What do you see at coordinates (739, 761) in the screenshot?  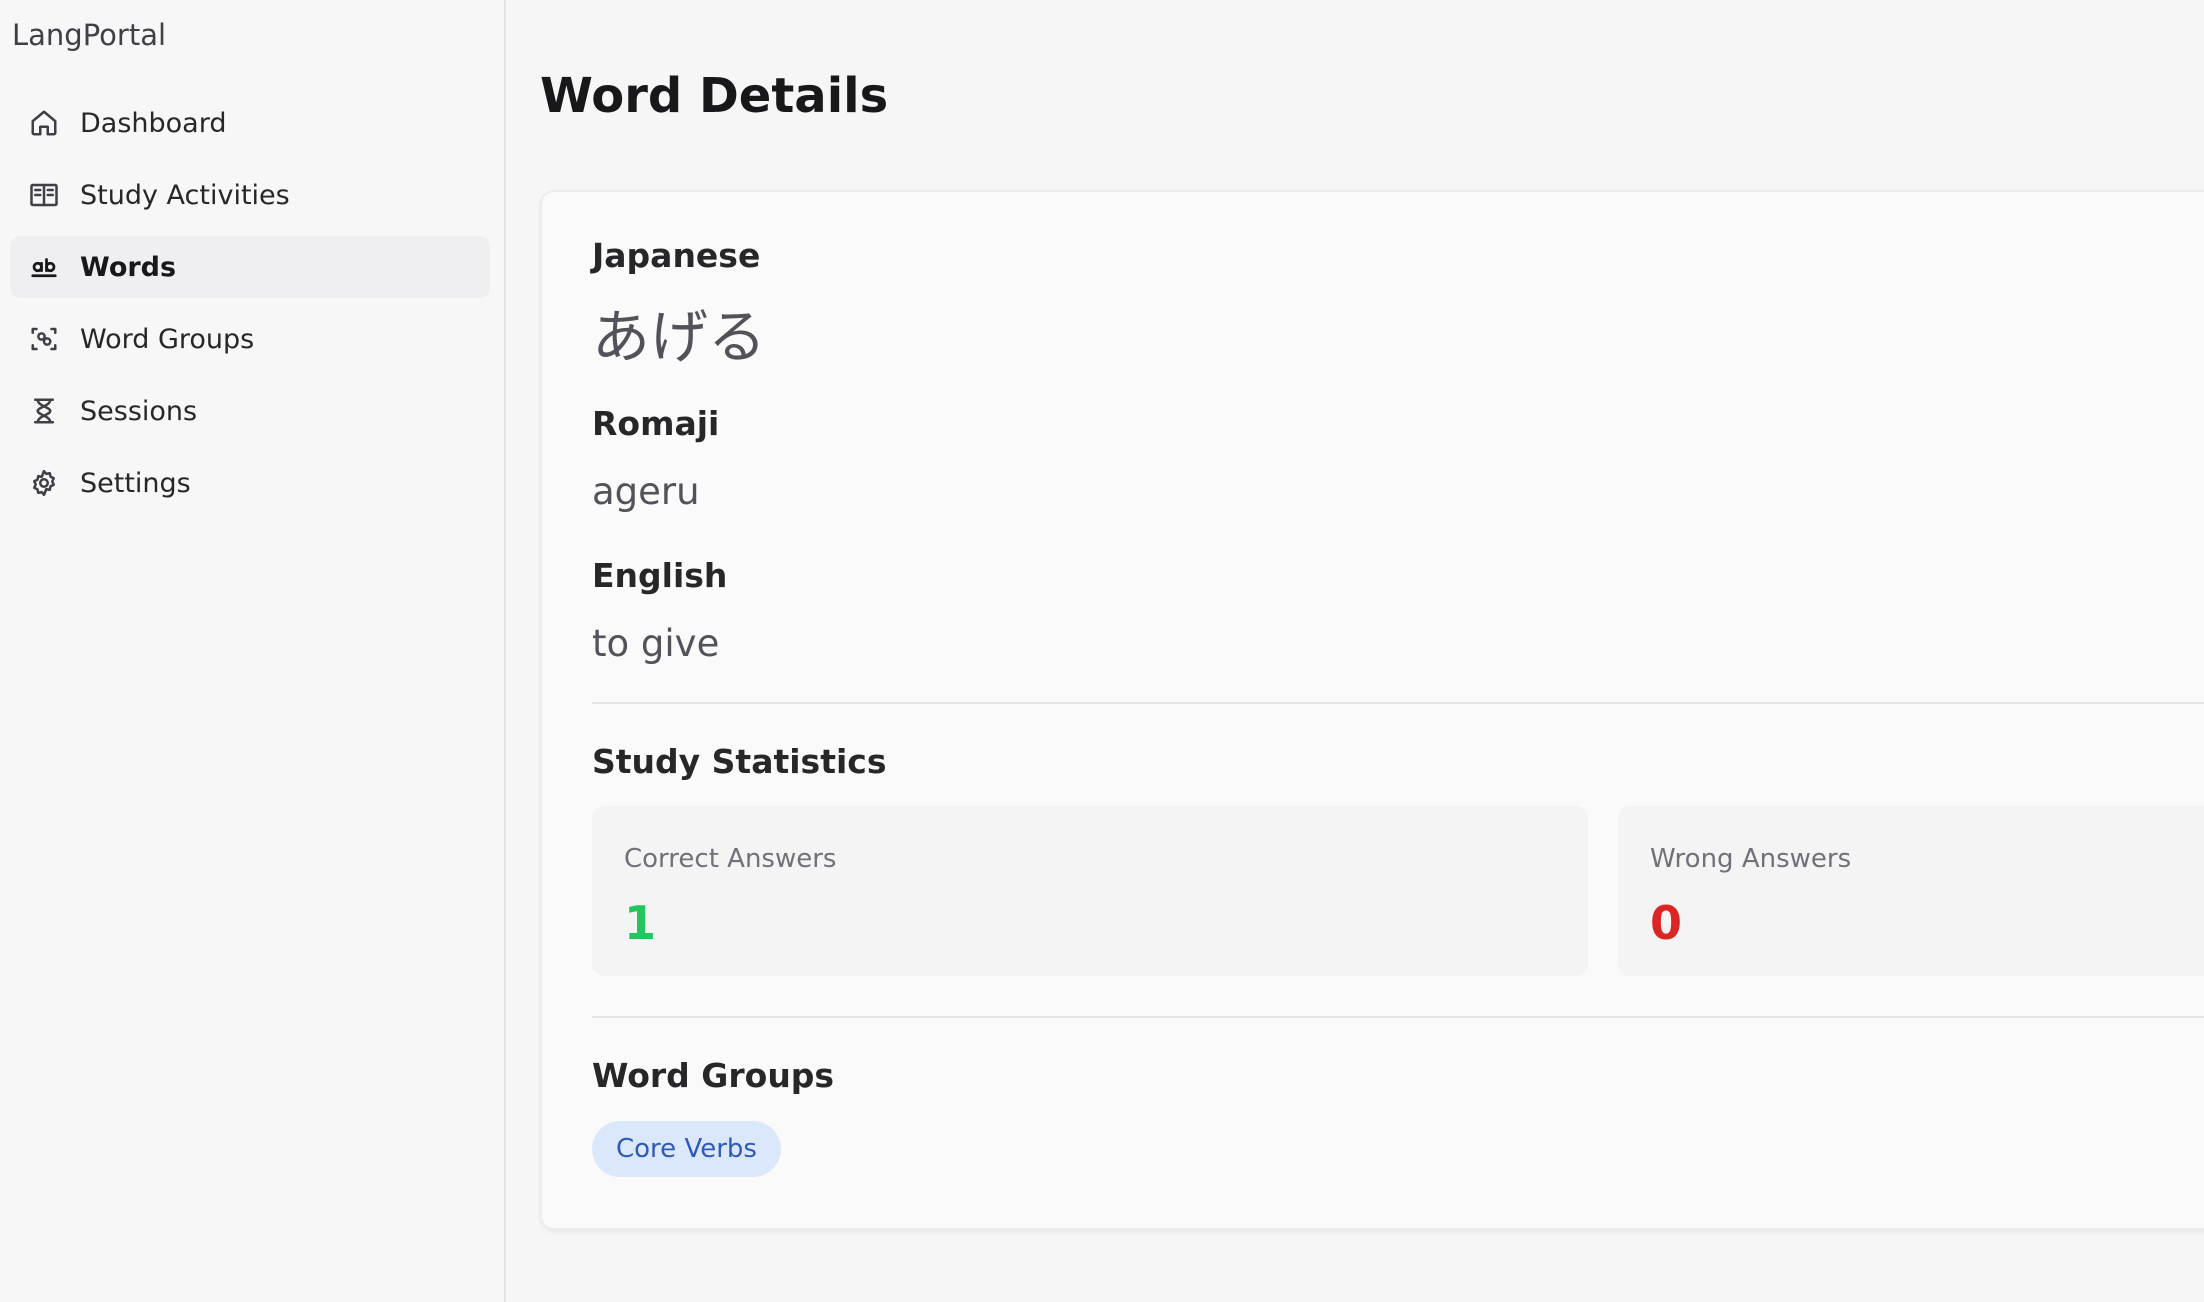 I see `study-statistics-heading: Study Statistics` at bounding box center [739, 761].